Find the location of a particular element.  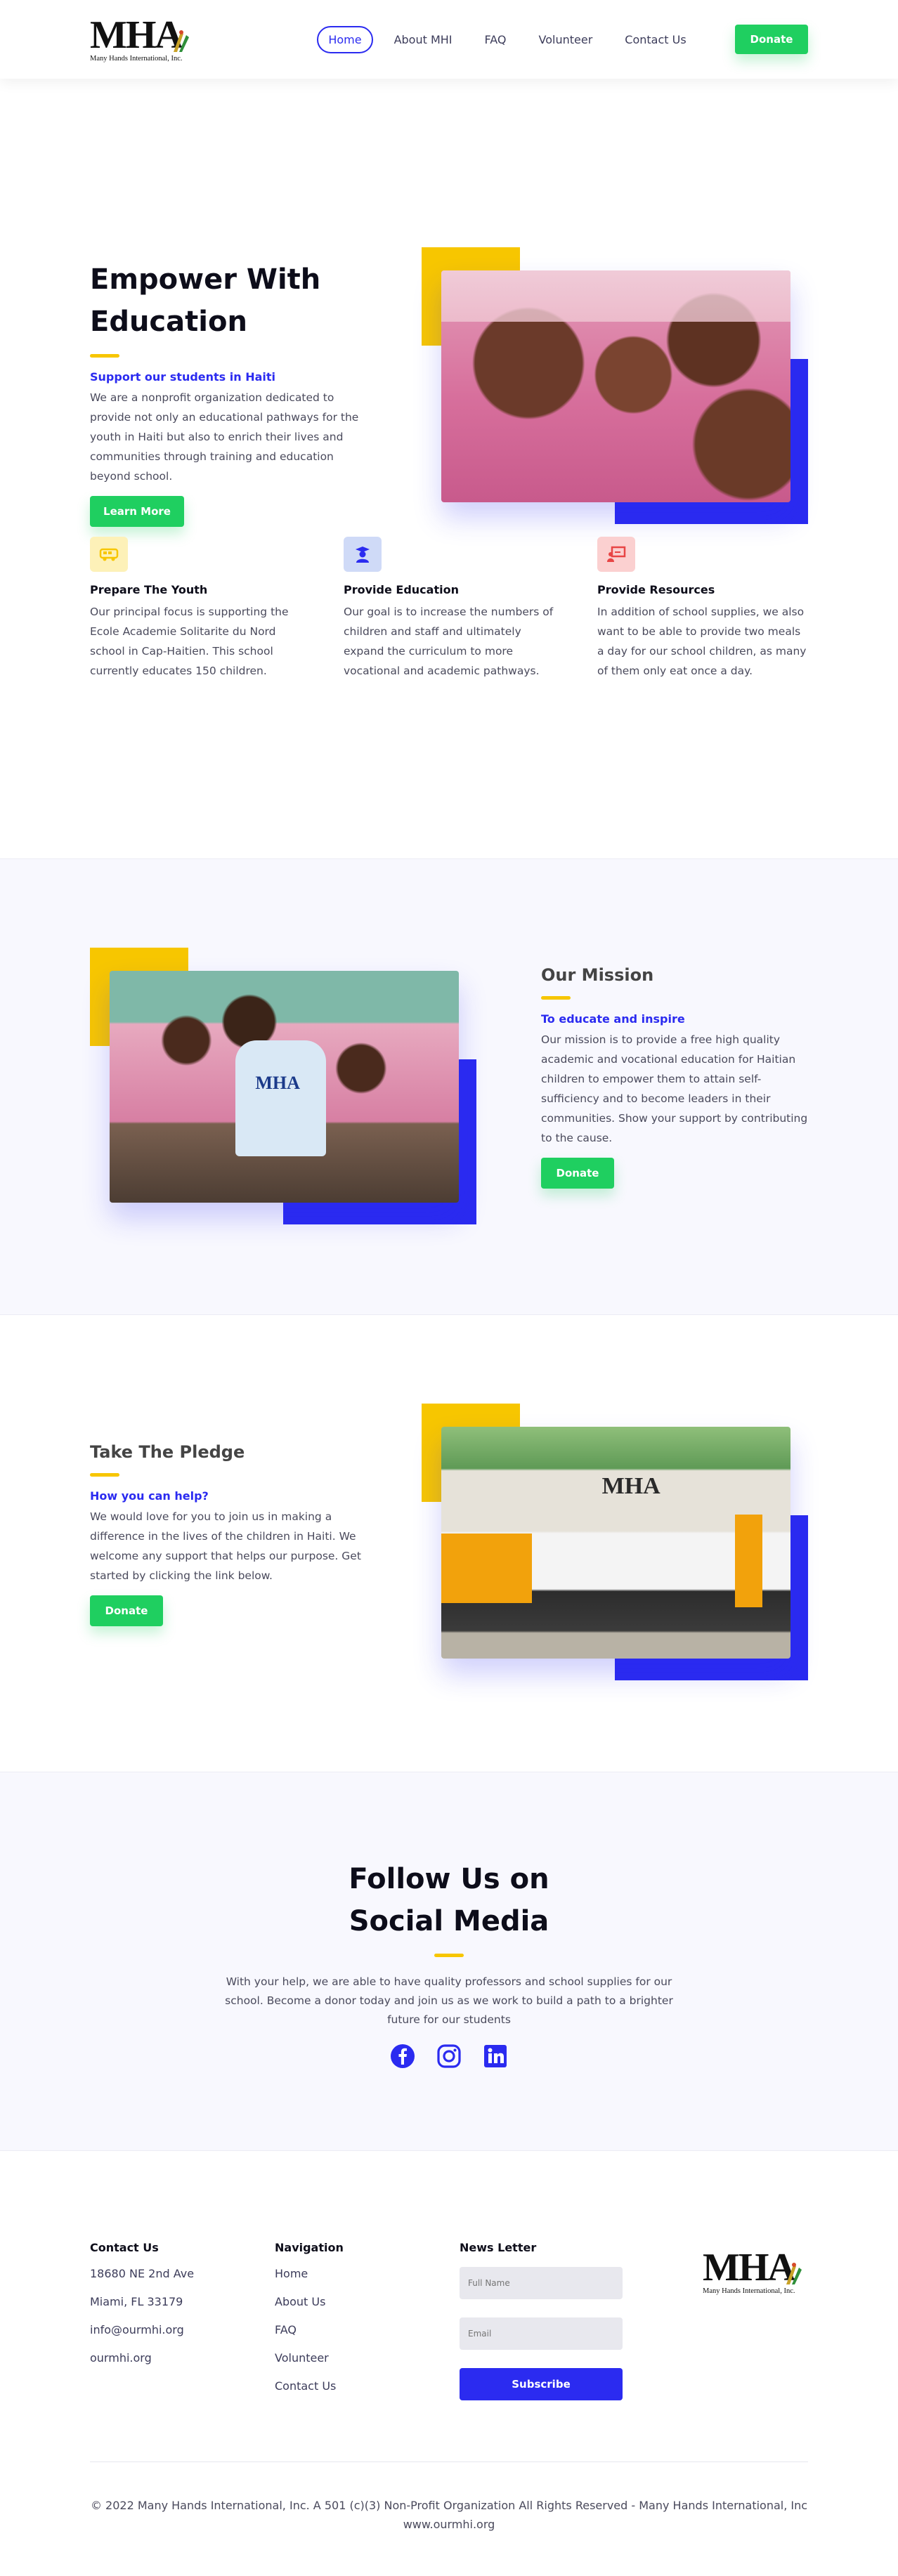

feature-title: Provide Education is located at coordinates (401, 589).